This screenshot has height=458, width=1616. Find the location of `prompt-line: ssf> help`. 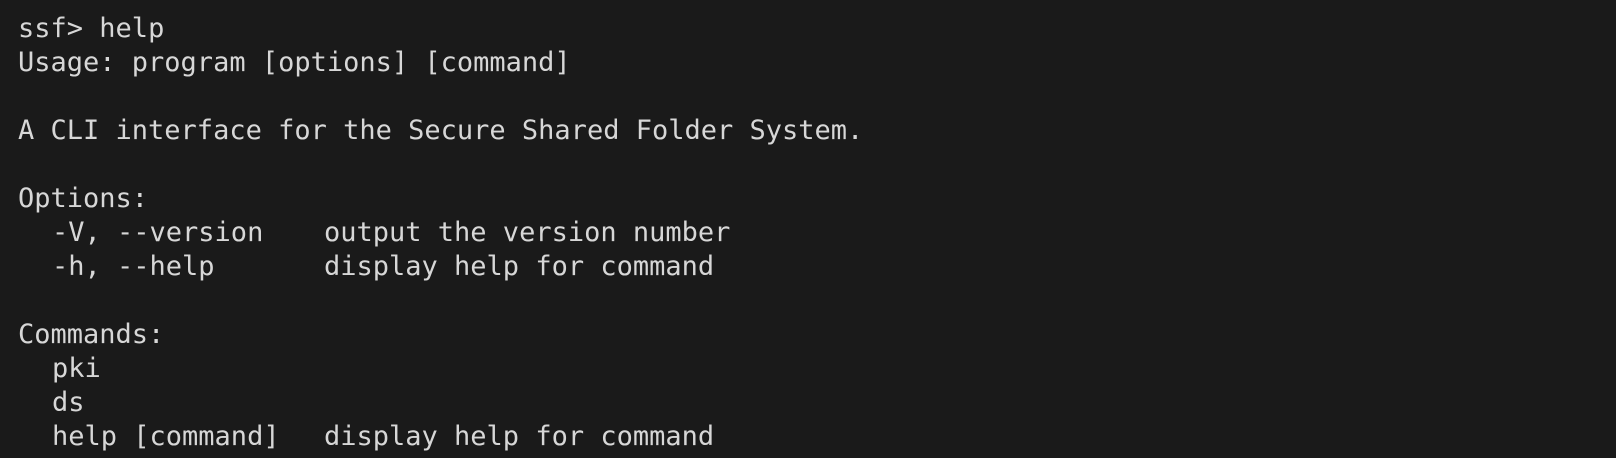

prompt-line: ssf> help is located at coordinates (817, 29).